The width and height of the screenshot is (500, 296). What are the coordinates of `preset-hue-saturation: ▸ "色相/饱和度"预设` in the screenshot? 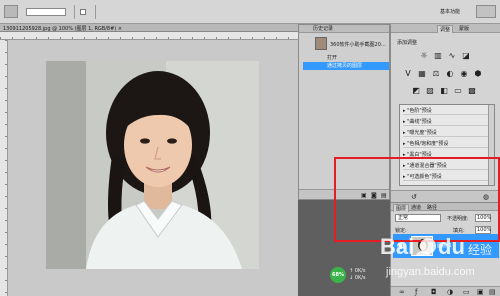 It's located at (446, 144).